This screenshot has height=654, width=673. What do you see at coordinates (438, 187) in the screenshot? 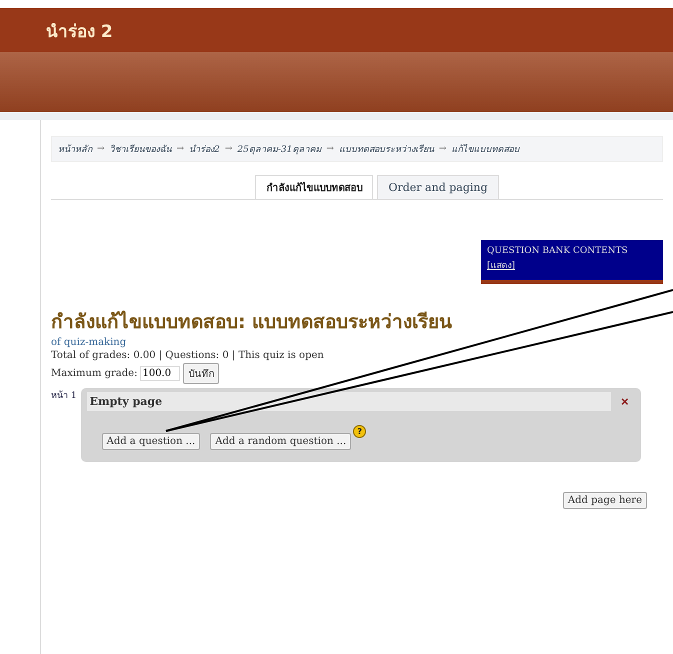
I see `tab: Order and paging` at bounding box center [438, 187].